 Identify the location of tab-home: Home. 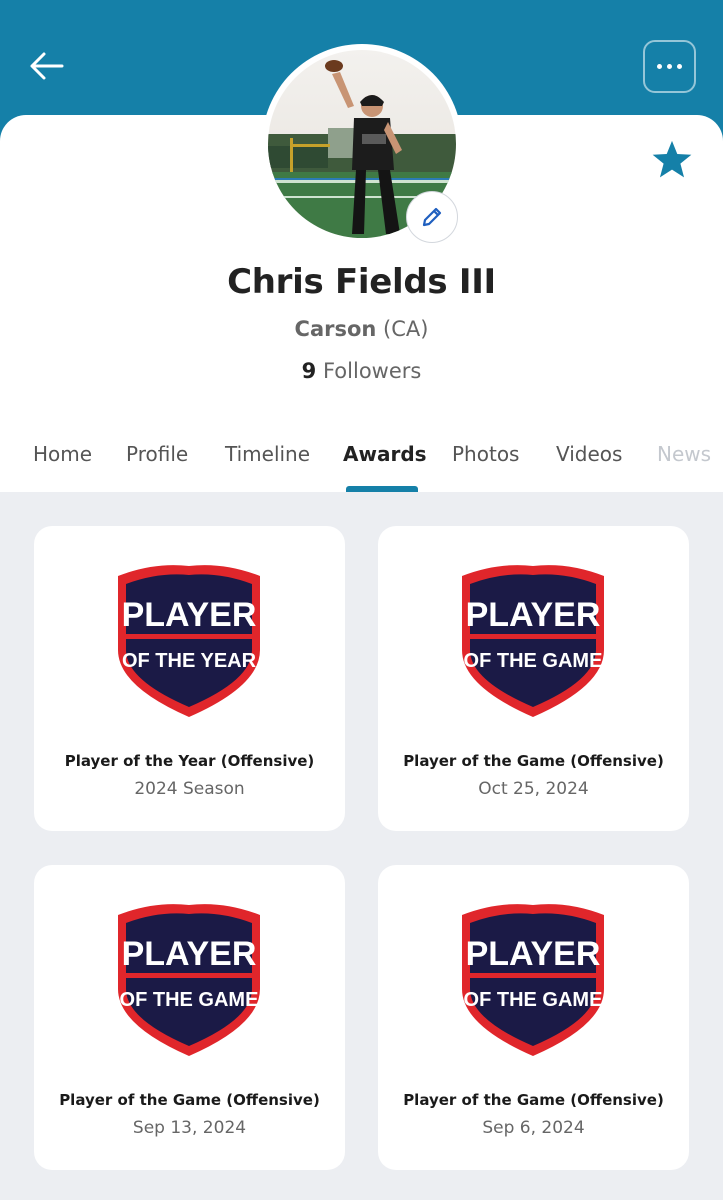
(62, 454).